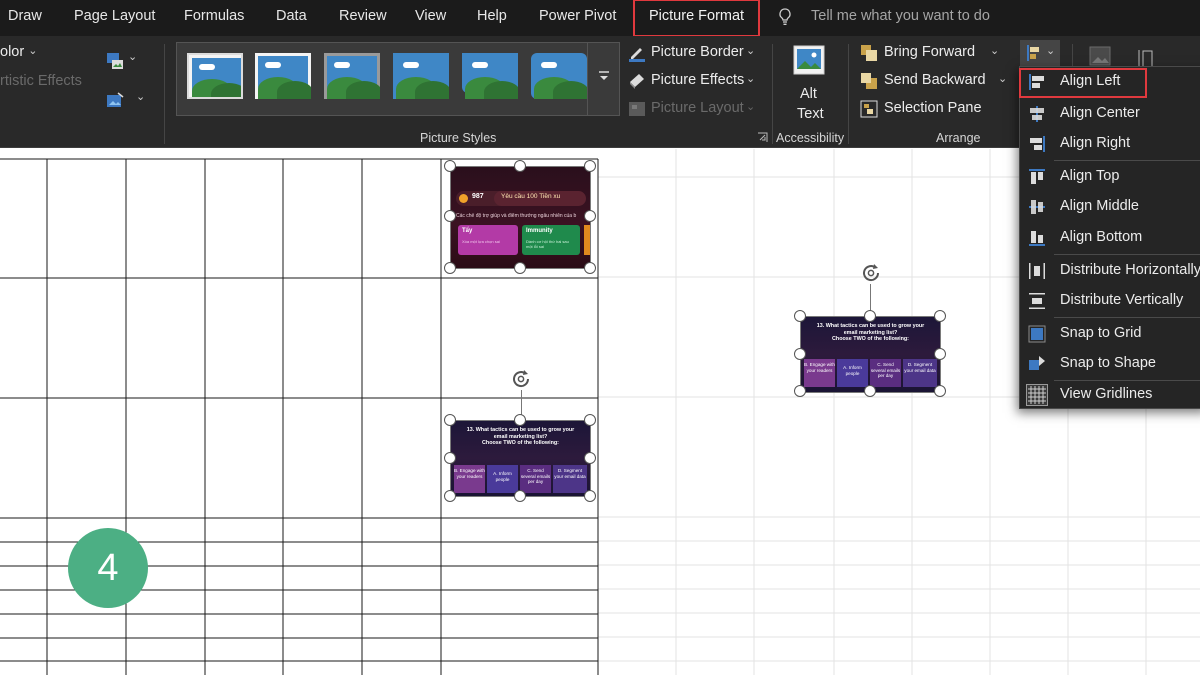  Describe the element at coordinates (810, 85) in the screenshot. I see `alt-text-button: Alt Text` at that location.